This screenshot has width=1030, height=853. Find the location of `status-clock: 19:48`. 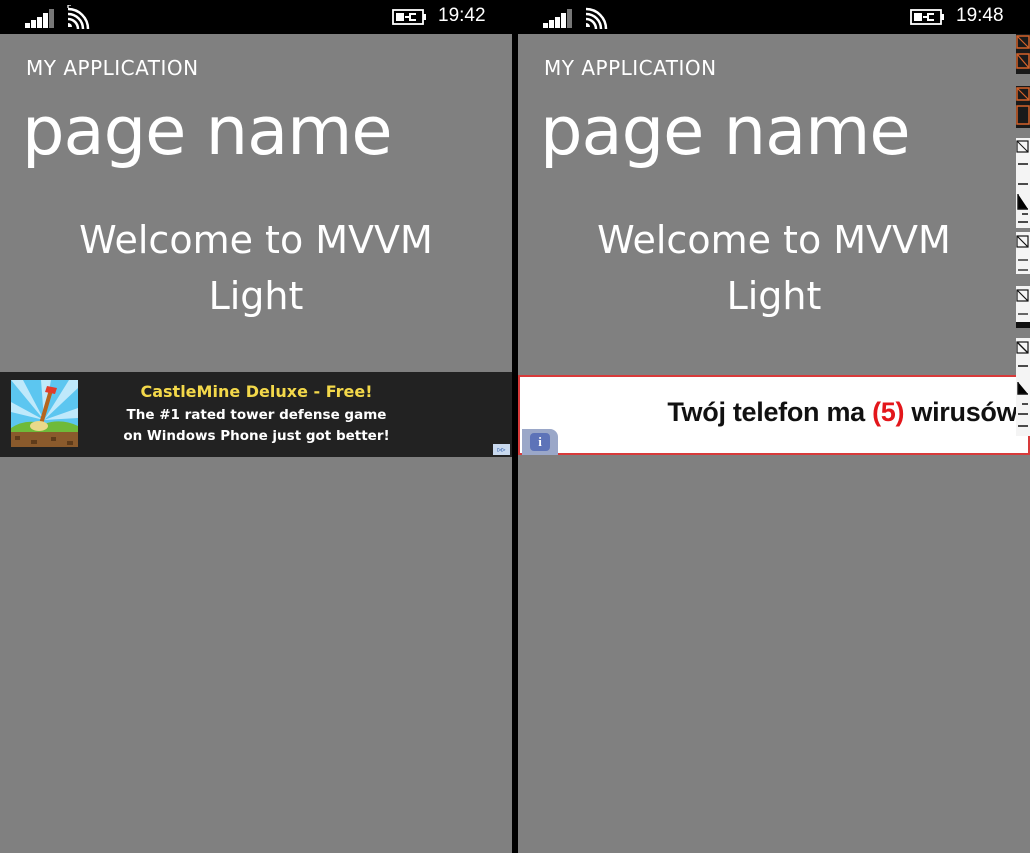

status-clock: 19:48 is located at coordinates (980, 15).